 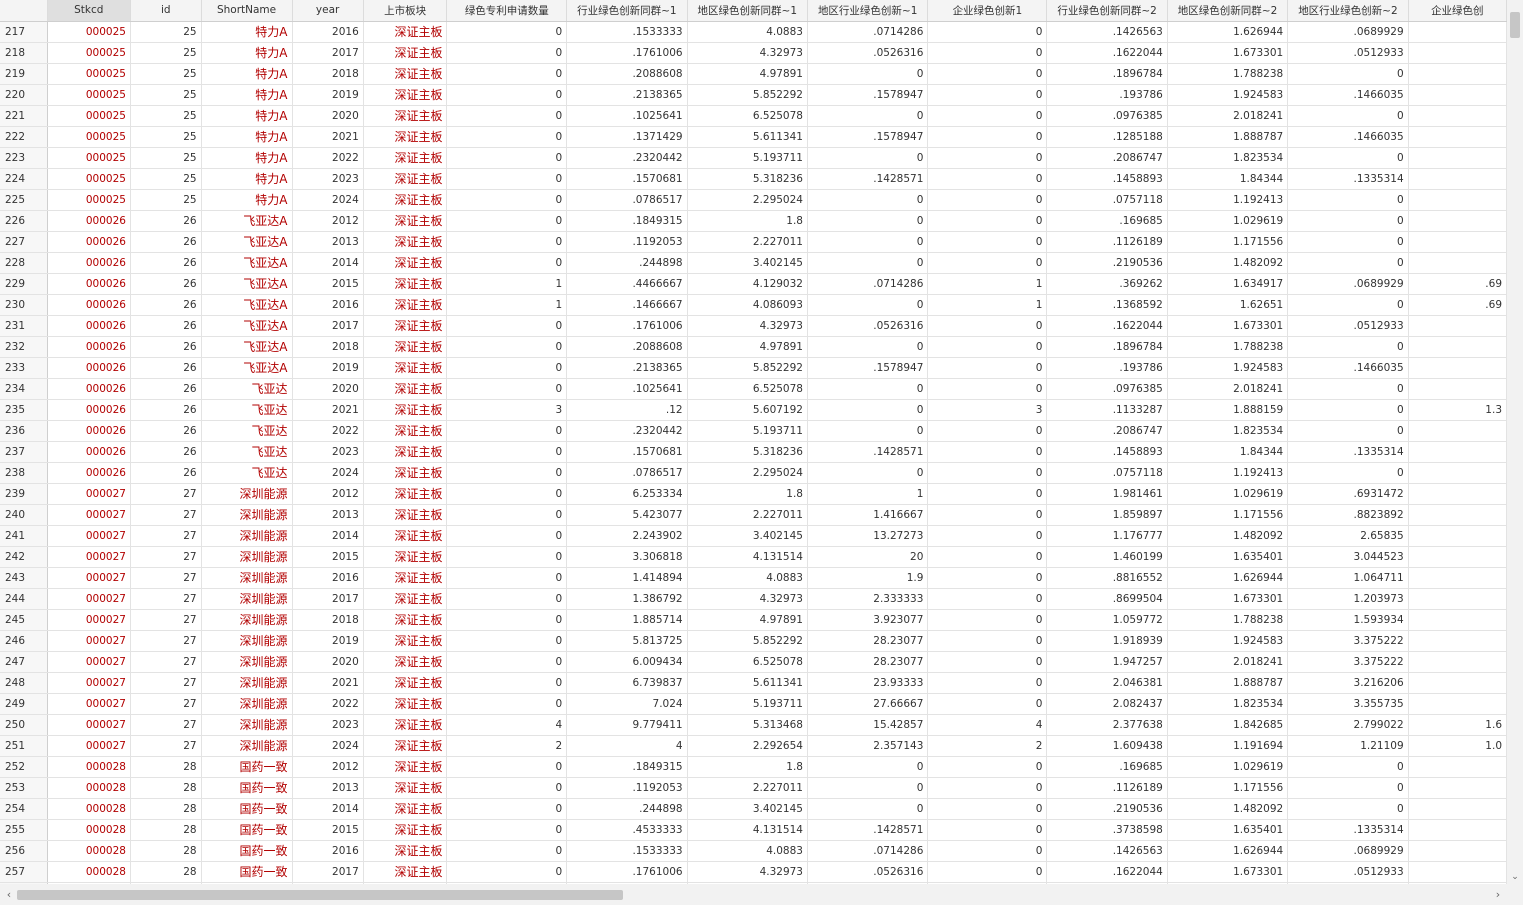 I want to click on table-cell: 深圳能源, so click(x=247, y=746).